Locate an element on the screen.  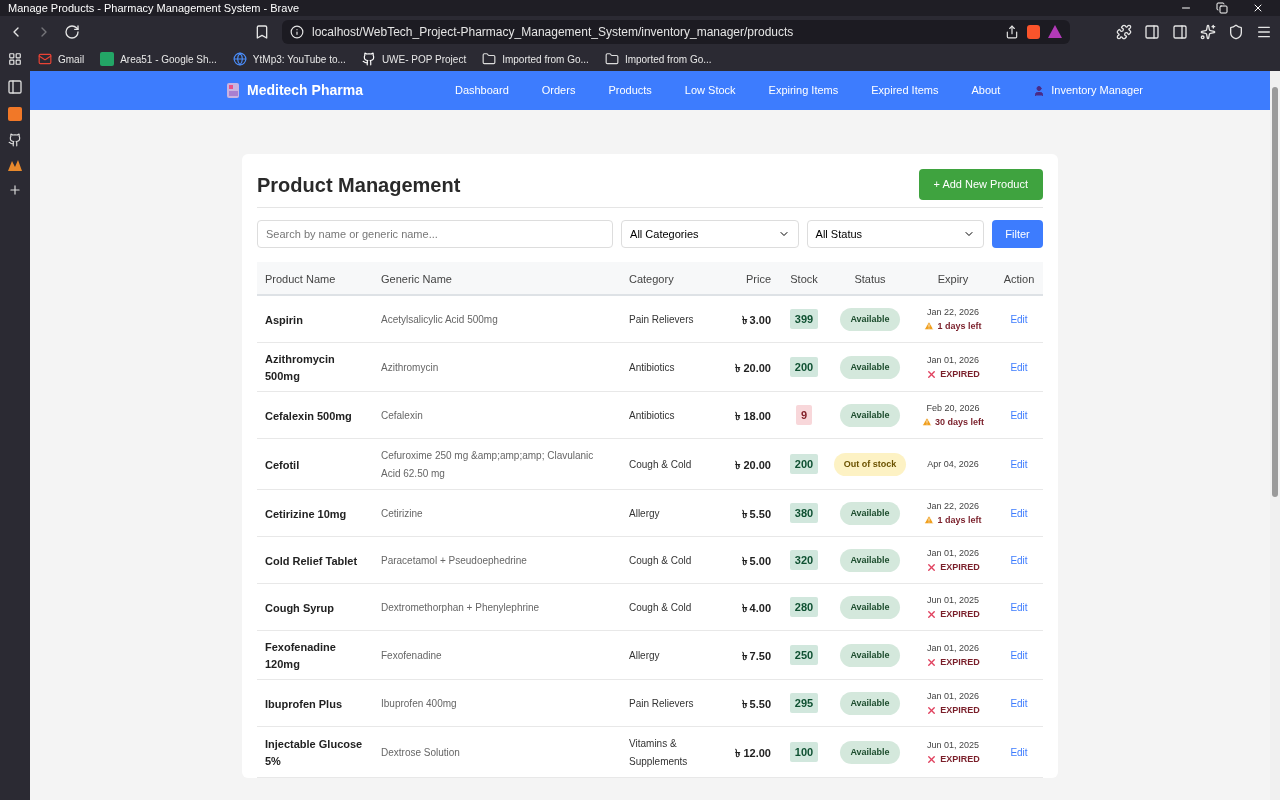
stock-badge: 399 is located at coordinates (804, 319).